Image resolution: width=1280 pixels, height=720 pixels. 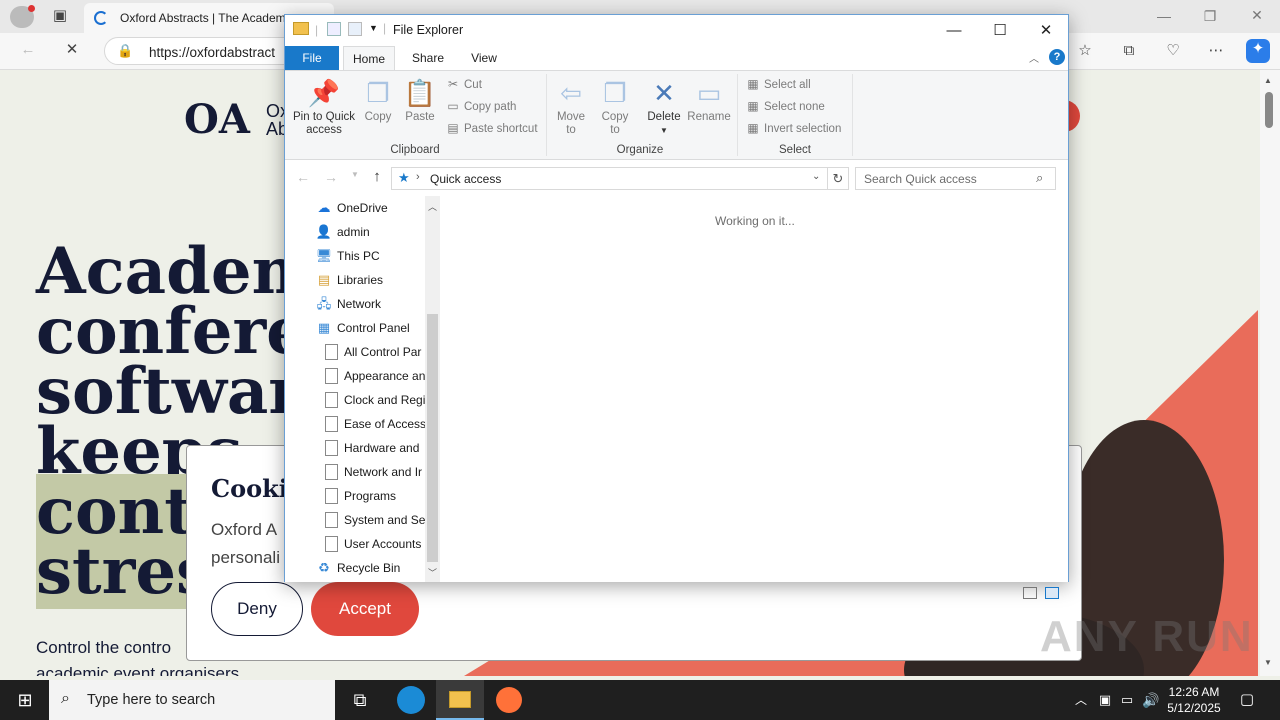 I want to click on nav-scroll-up-icon: ︿, so click(x=432, y=206).